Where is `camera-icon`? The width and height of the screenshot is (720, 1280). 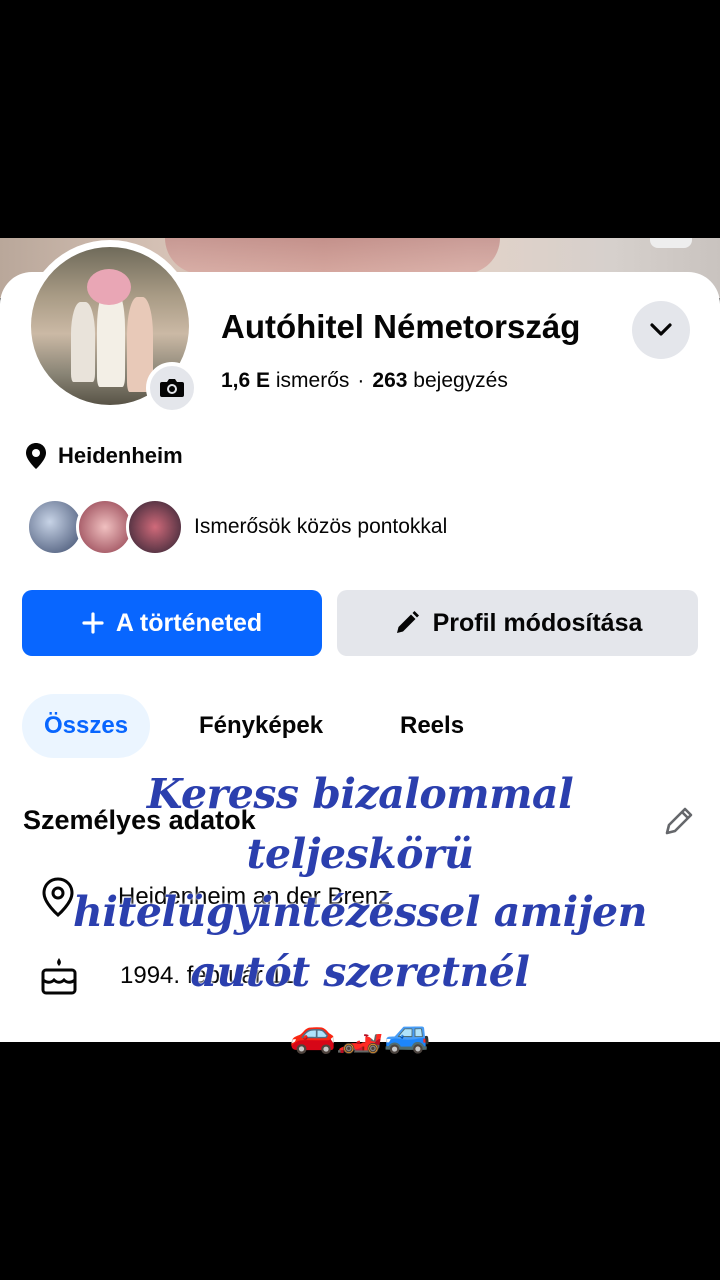 camera-icon is located at coordinates (172, 388).